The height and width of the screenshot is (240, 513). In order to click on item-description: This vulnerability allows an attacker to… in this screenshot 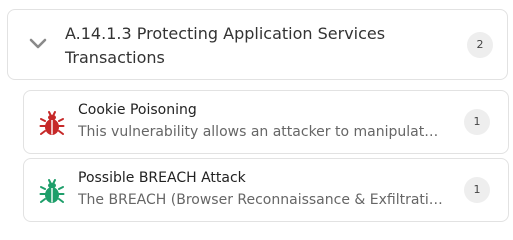, I will do `click(262, 132)`.